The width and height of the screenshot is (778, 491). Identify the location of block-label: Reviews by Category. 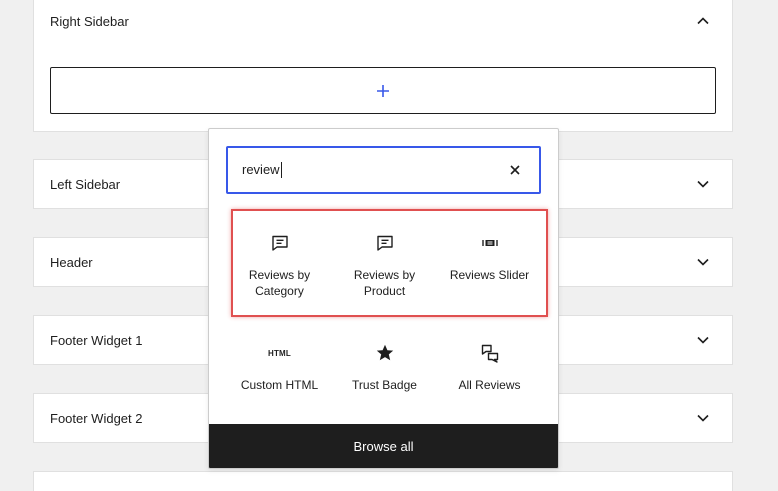
(279, 283).